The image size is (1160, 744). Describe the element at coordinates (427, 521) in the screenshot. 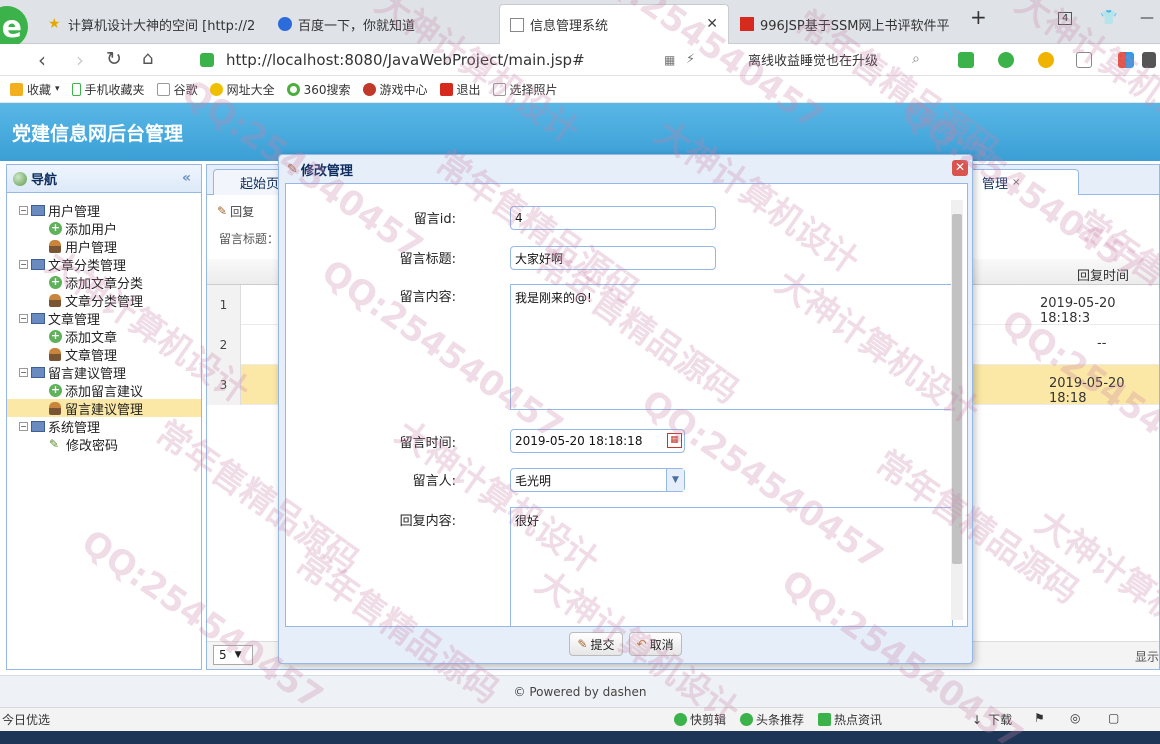

I see `field-label-reply: 回复内容:` at that location.